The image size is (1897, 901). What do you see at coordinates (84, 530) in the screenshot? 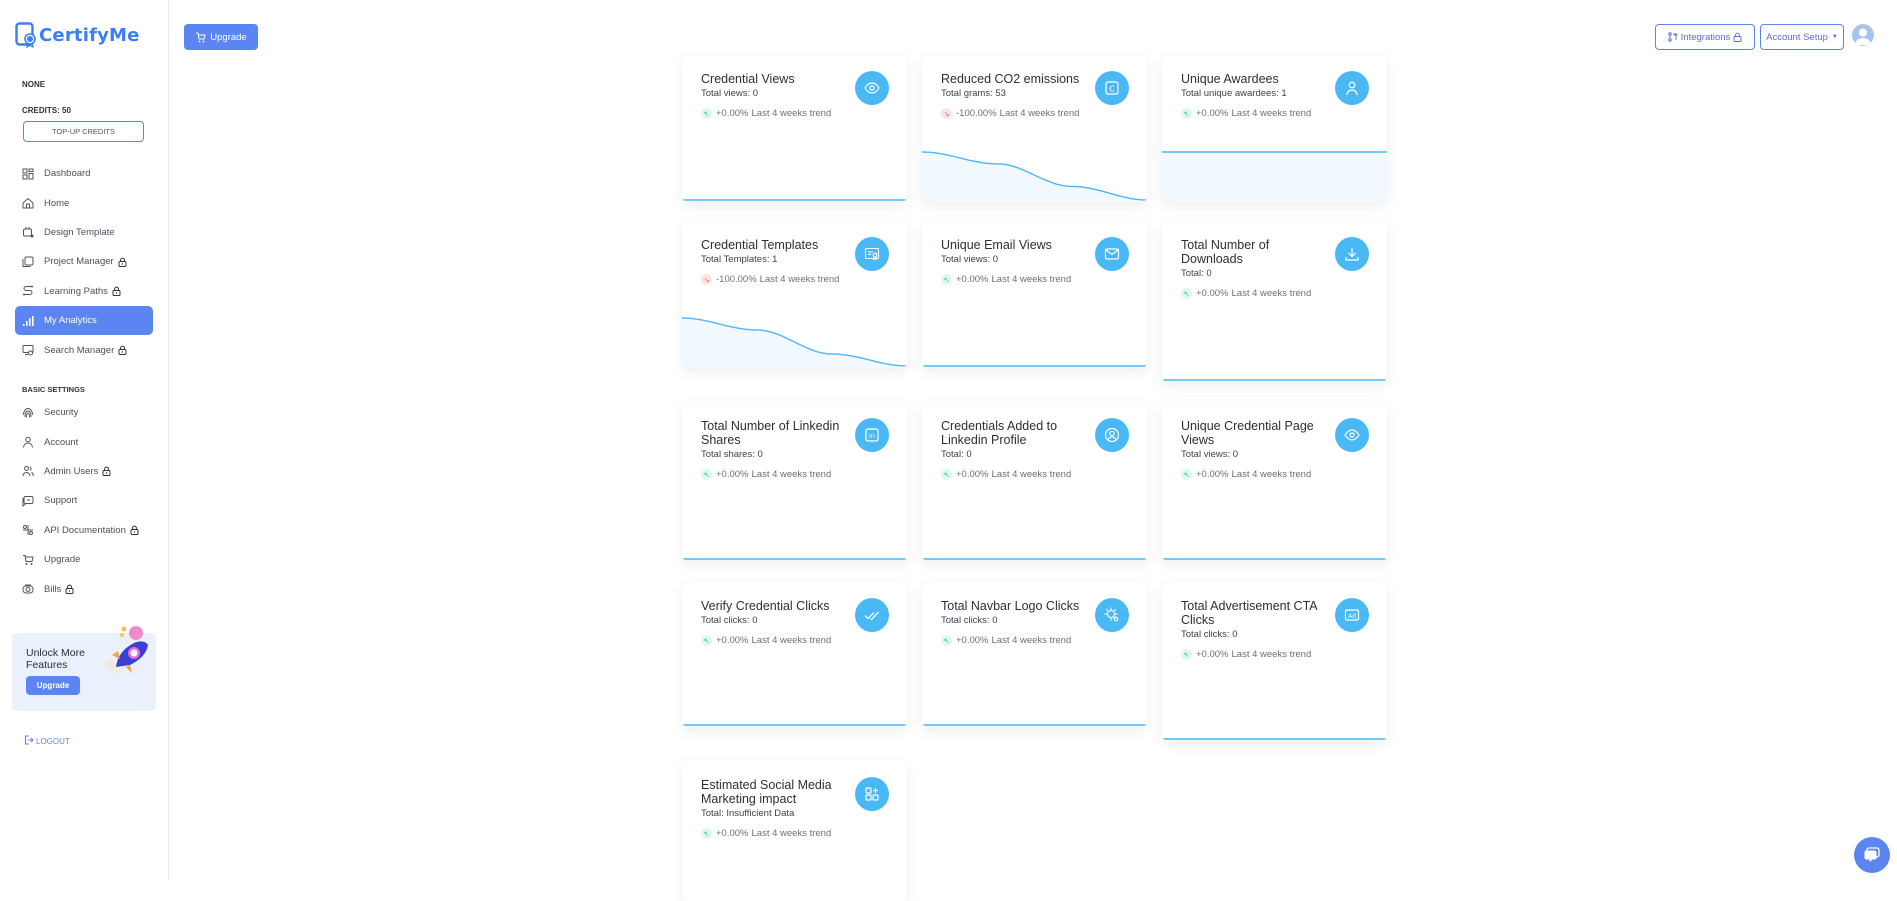
I see `sidebar-item-api-documentation: API Documentation` at bounding box center [84, 530].